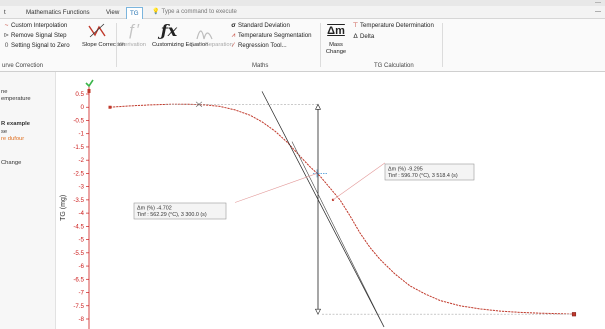 The width and height of the screenshot is (605, 329). I want to click on tab-mathematics-functions: Mathematics Functions, so click(58, 12).